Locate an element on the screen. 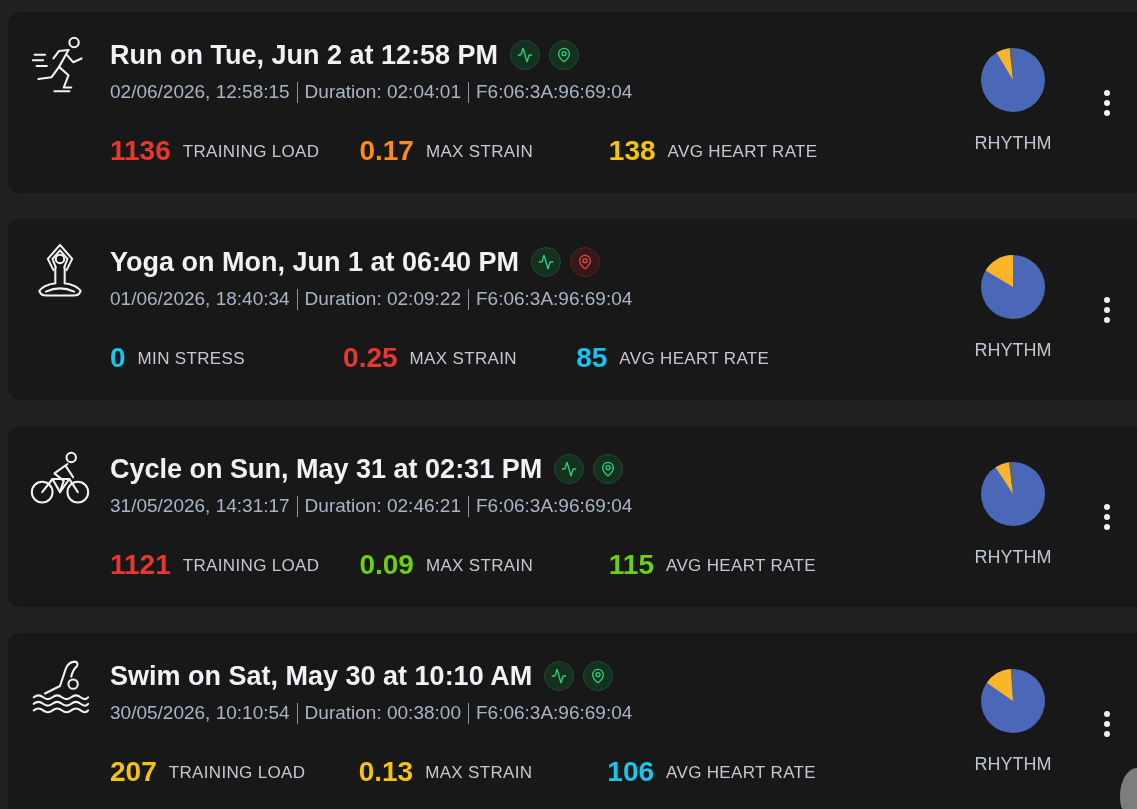 The height and width of the screenshot is (809, 1137). metric-value: 1121 is located at coordinates (140, 564).